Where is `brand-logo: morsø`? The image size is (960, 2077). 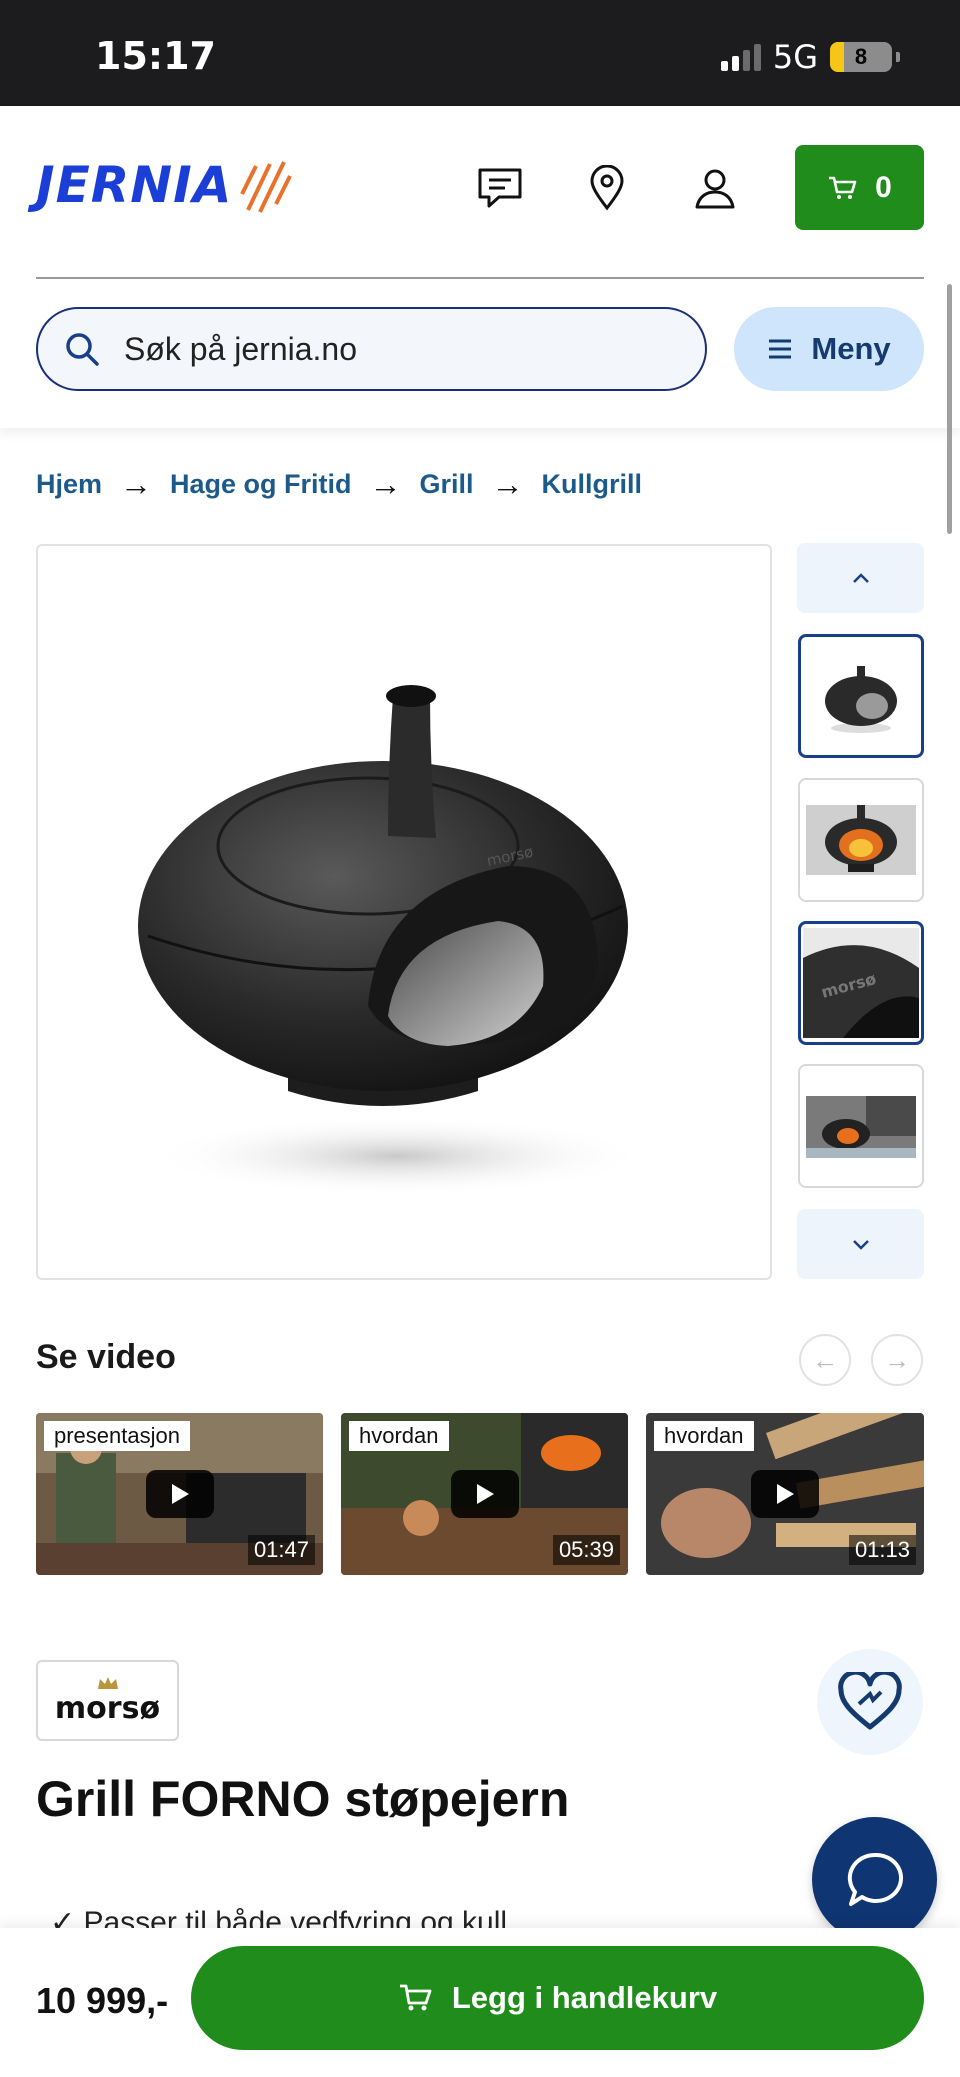
brand-logo: morsø is located at coordinates (107, 1700).